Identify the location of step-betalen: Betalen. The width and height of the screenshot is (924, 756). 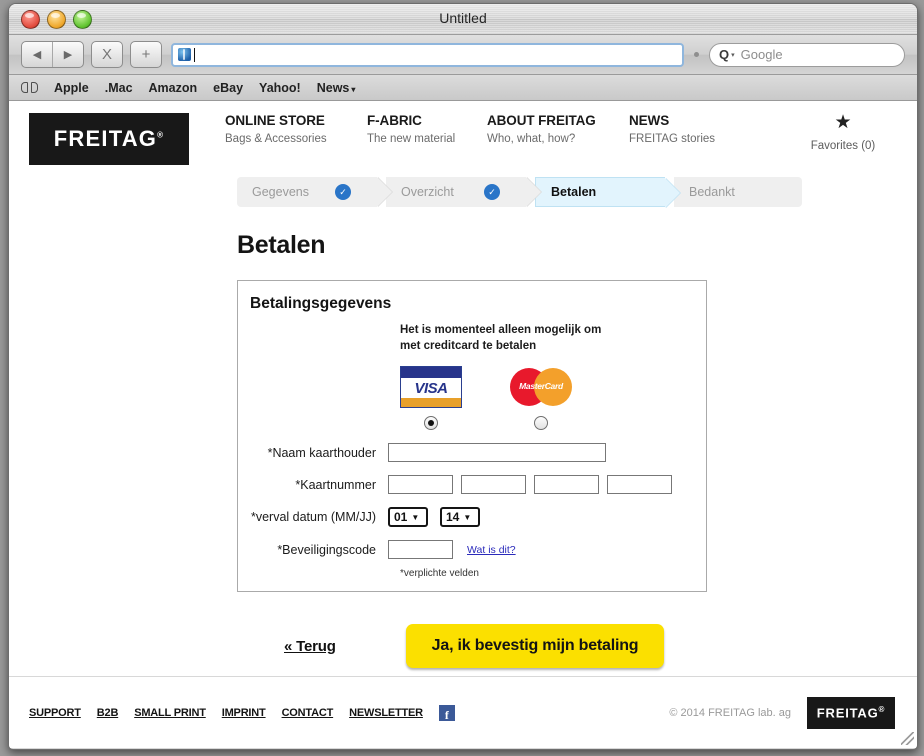
(608, 192).